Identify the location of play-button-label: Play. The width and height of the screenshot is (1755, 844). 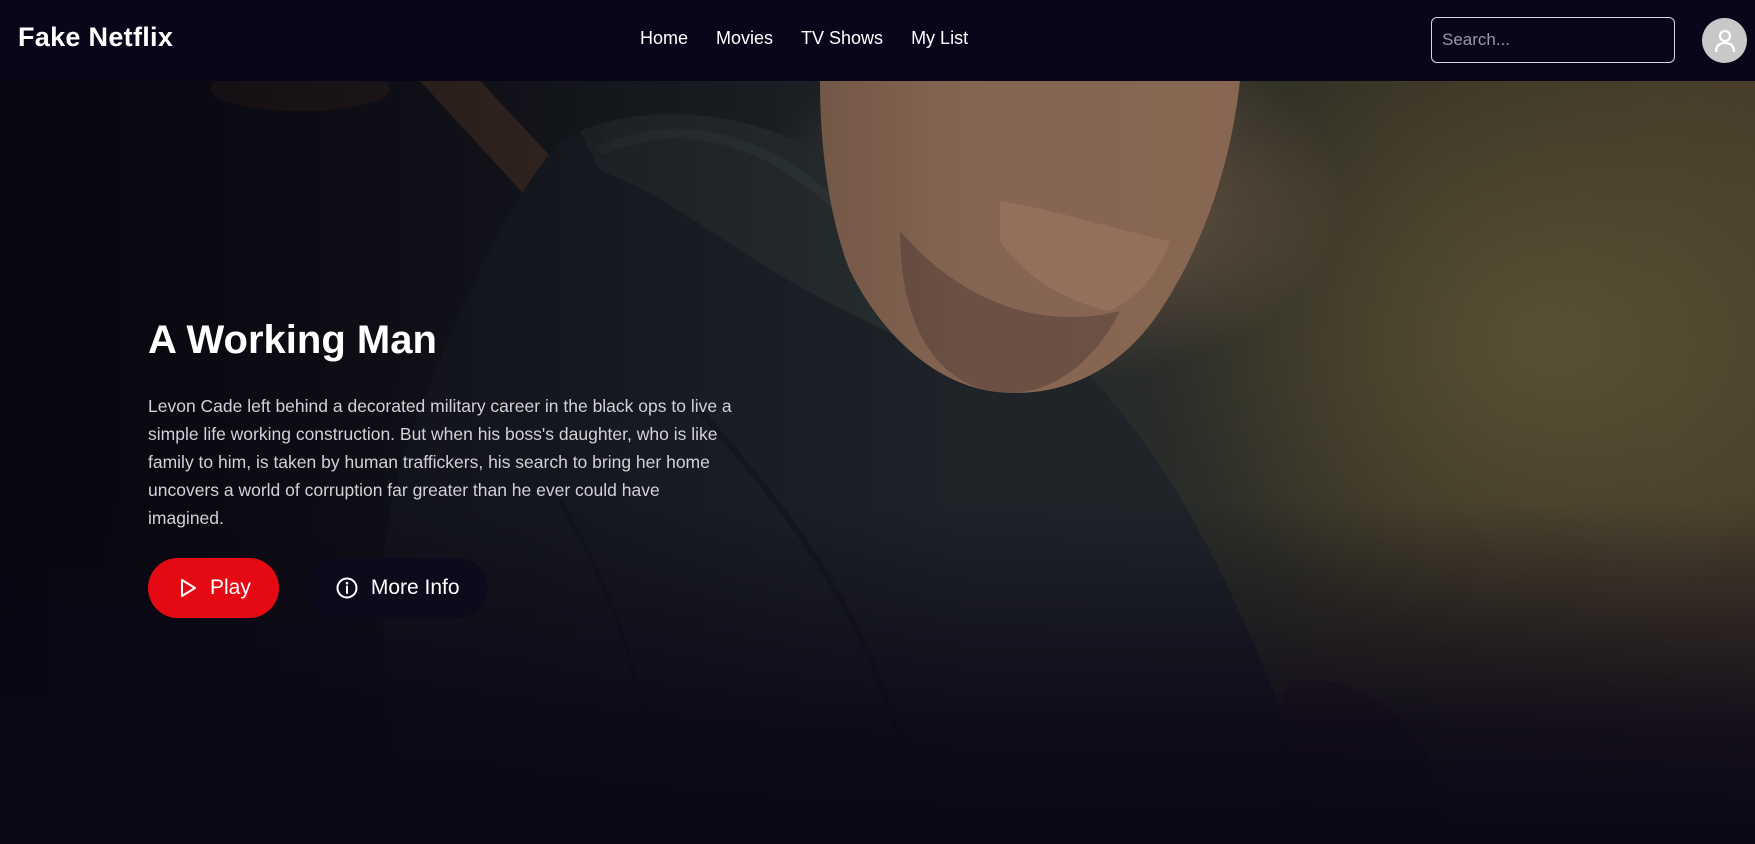
(230, 587).